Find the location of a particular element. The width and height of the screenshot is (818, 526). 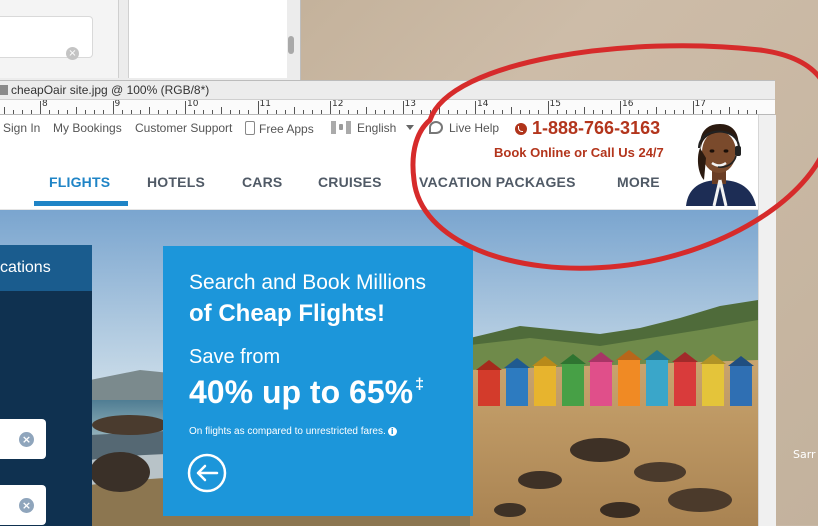

vertical-scrollbar is located at coordinates (767, 320).